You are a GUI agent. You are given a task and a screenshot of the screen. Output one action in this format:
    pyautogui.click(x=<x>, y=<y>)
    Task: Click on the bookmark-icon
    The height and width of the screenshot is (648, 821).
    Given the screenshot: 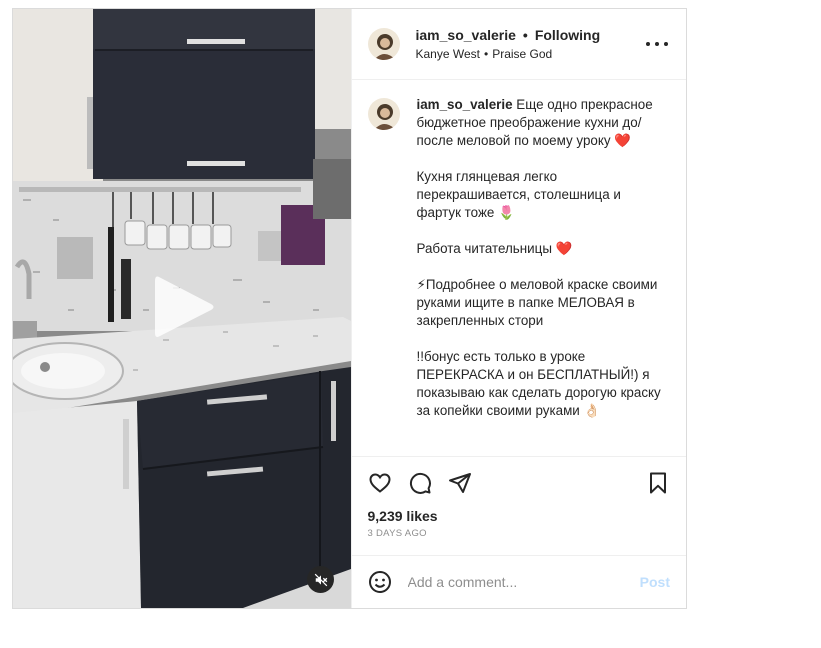 What is the action you would take?
    pyautogui.click(x=658, y=483)
    